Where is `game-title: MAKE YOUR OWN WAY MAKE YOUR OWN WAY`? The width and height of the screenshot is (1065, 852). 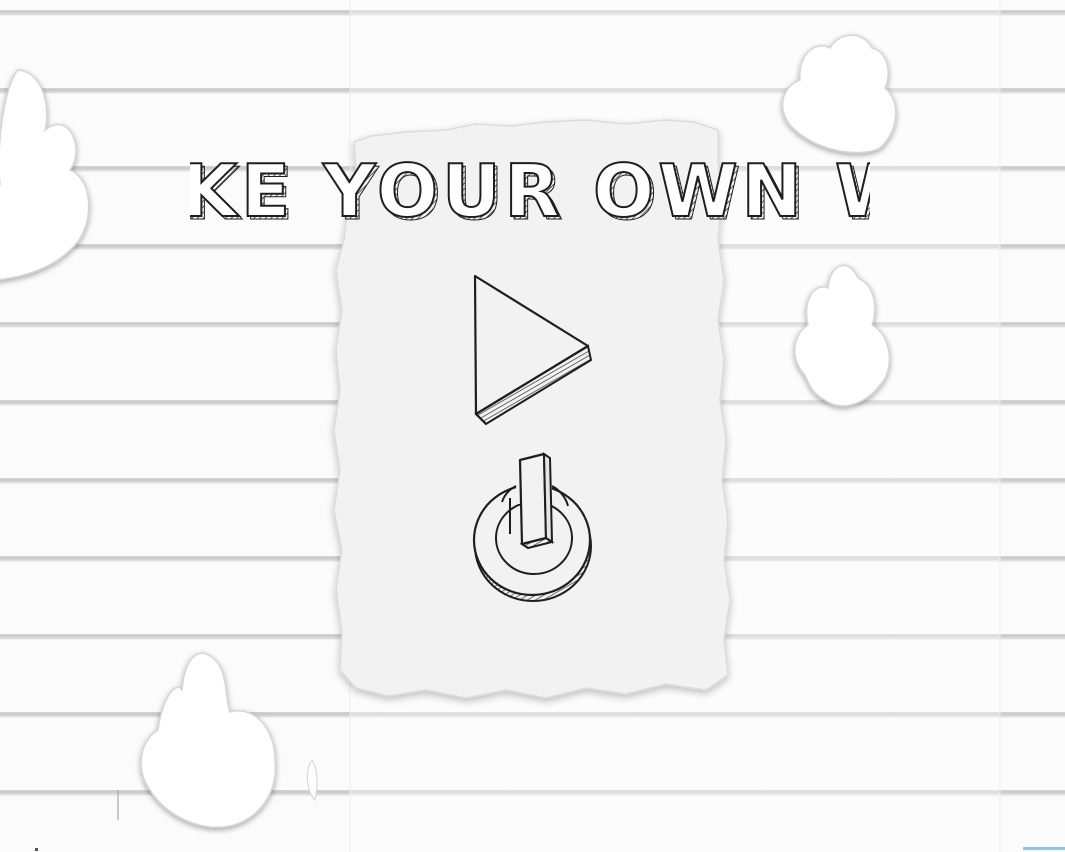 game-title: MAKE YOUR OWN WAY MAKE YOUR OWN WAY is located at coordinates (530, 191).